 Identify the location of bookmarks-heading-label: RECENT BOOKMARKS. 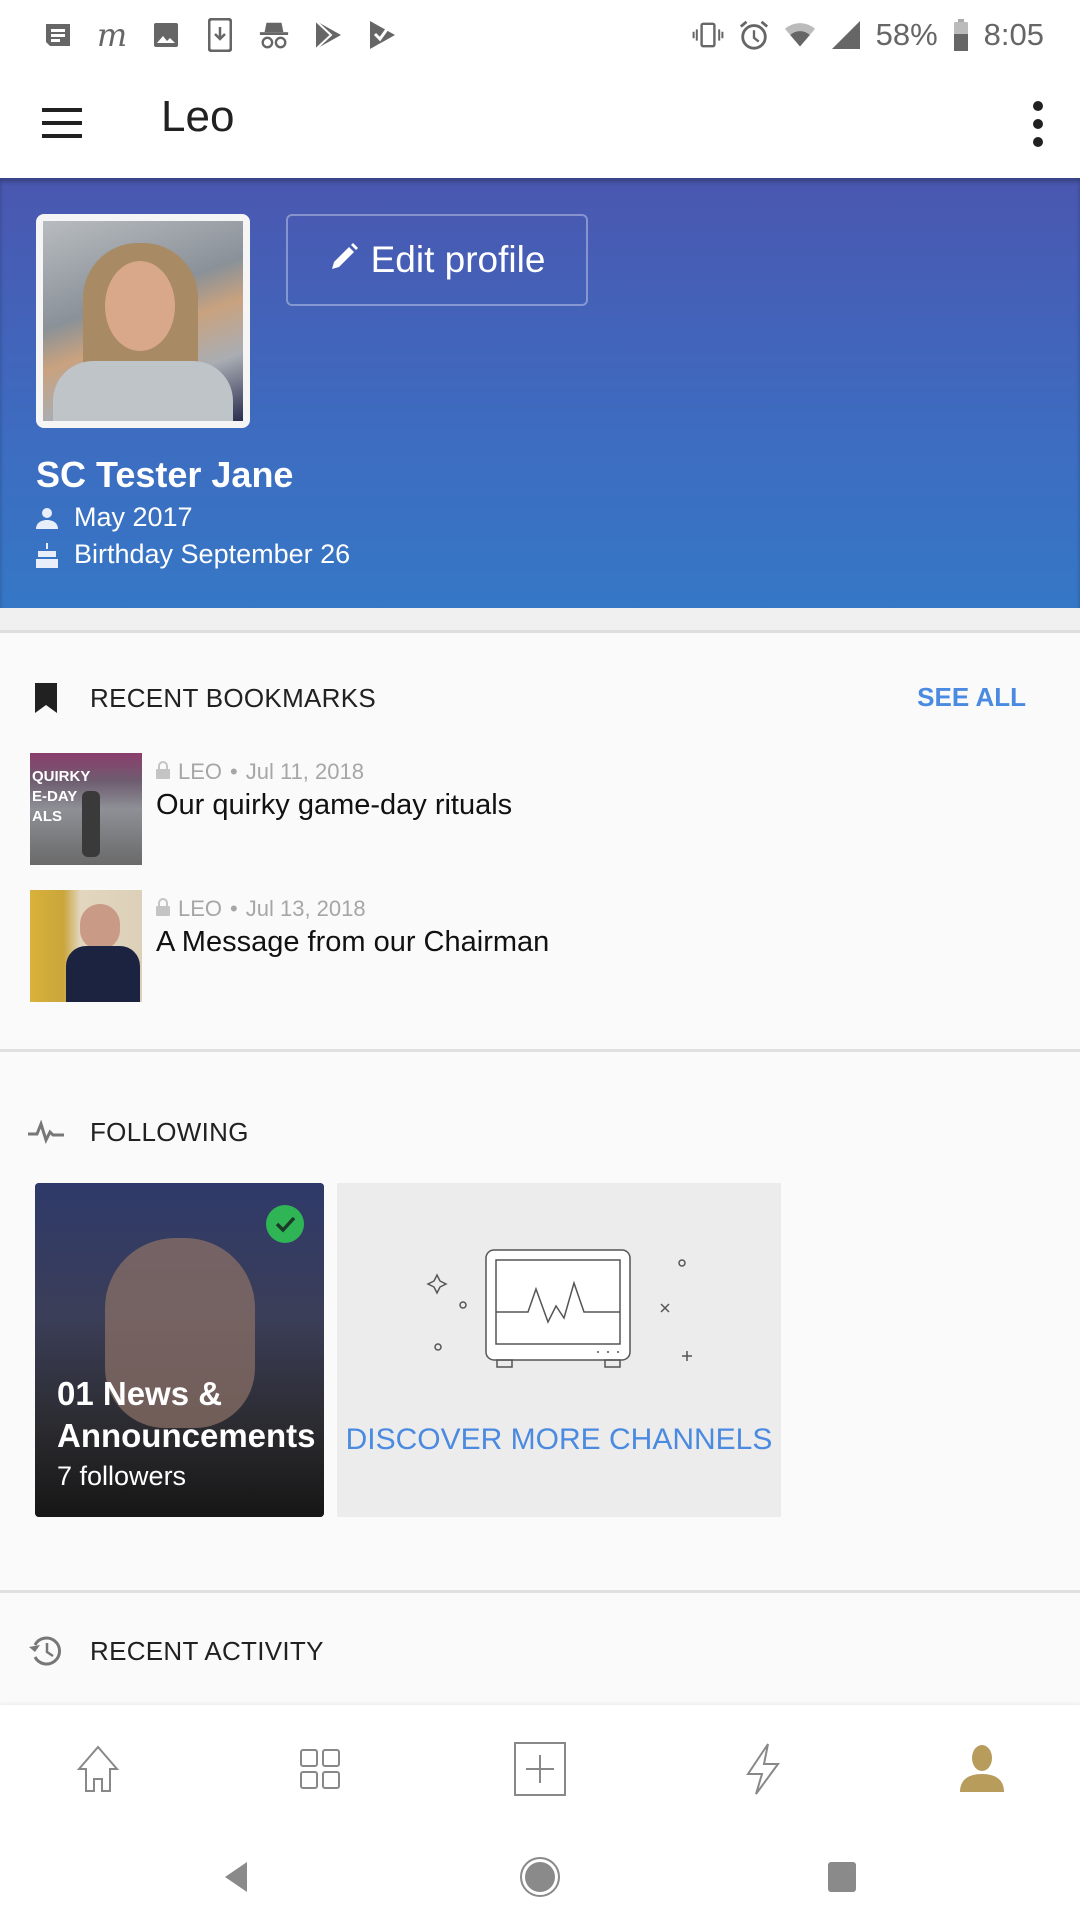
(233, 697).